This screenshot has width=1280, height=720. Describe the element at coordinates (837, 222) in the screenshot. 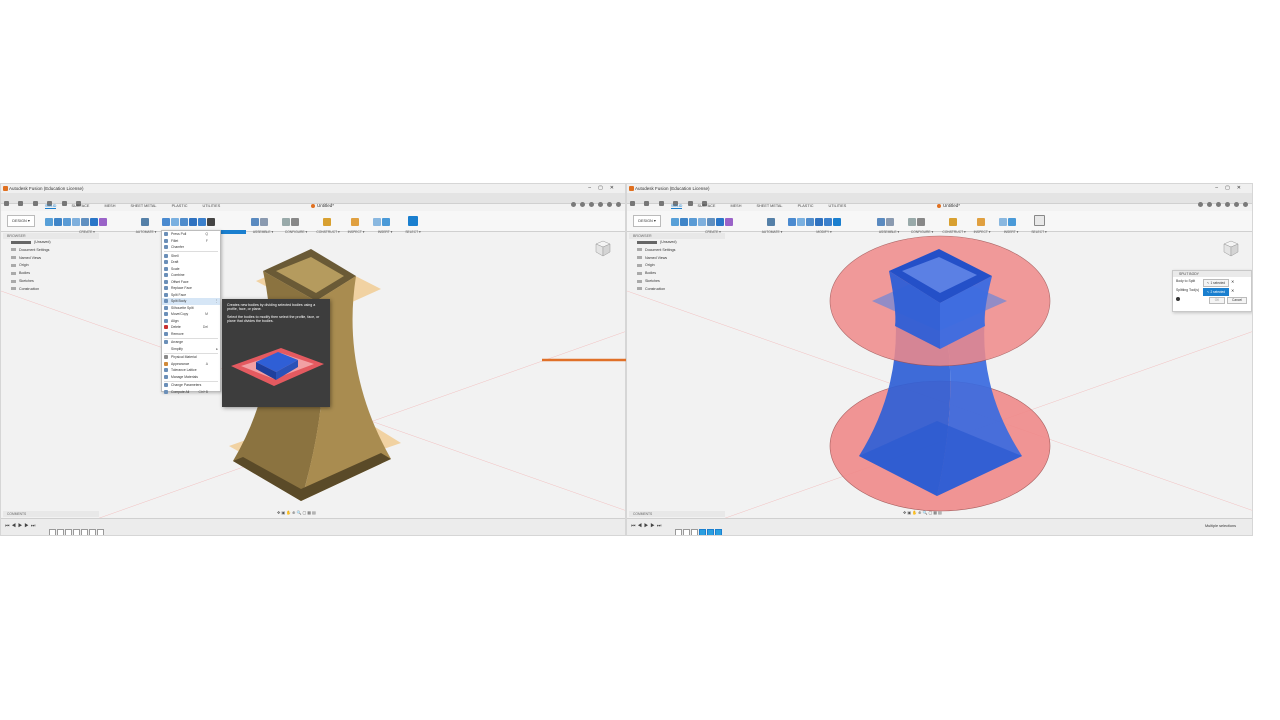

I see `split-body-icon` at that location.